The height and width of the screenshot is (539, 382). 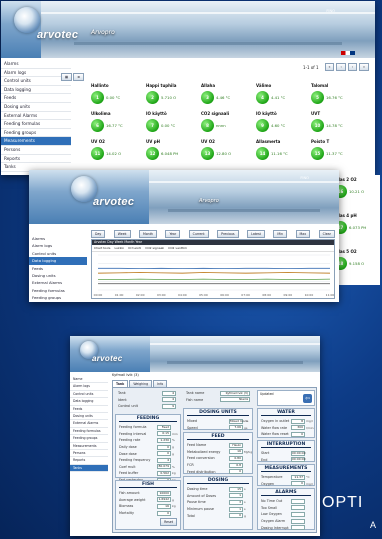 What do you see at coordinates (115, 155) in the screenshot?
I see `measurement-card: UV O2 11 14.02 O` at bounding box center [115, 155].